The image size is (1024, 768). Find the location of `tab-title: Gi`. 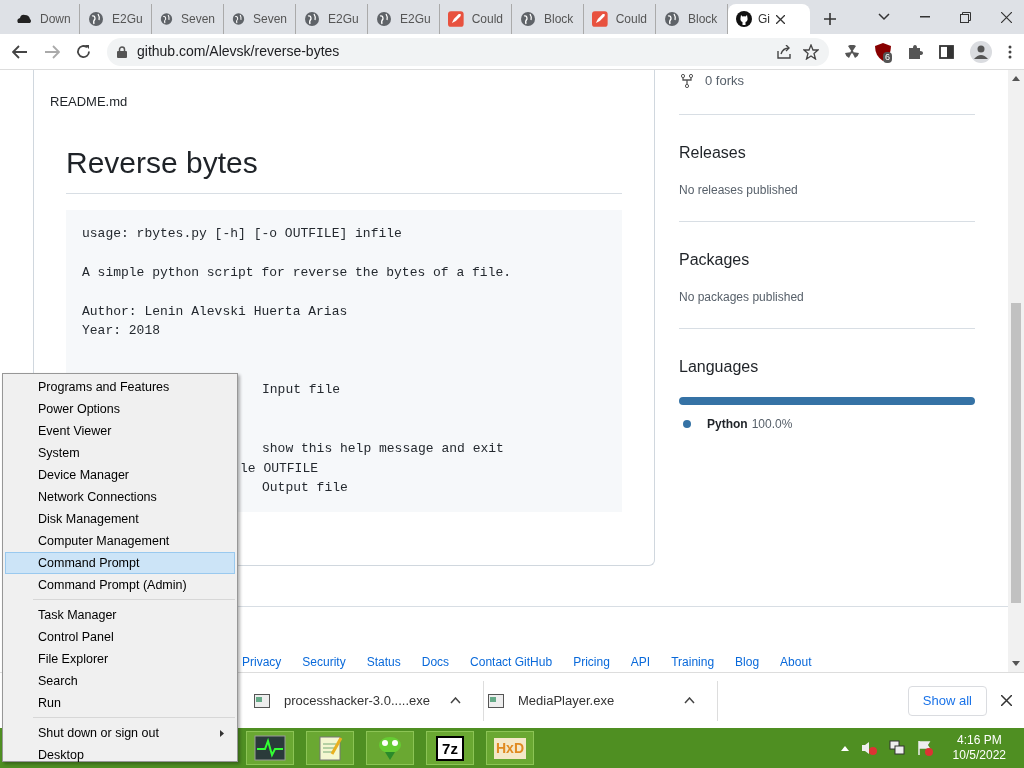

tab-title: Gi is located at coordinates (764, 19).